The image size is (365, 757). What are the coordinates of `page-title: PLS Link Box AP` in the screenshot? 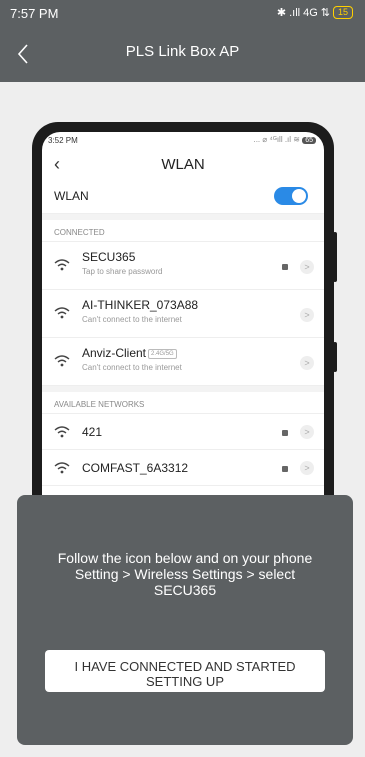 It's located at (182, 51).